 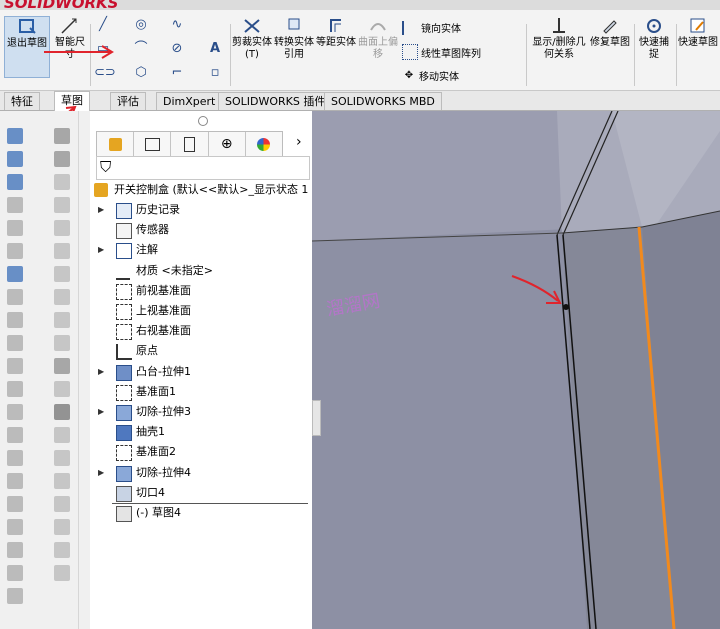 What do you see at coordinates (227, 144) in the screenshot?
I see `tab-dimxpert-manager: ⊕` at bounding box center [227, 144].